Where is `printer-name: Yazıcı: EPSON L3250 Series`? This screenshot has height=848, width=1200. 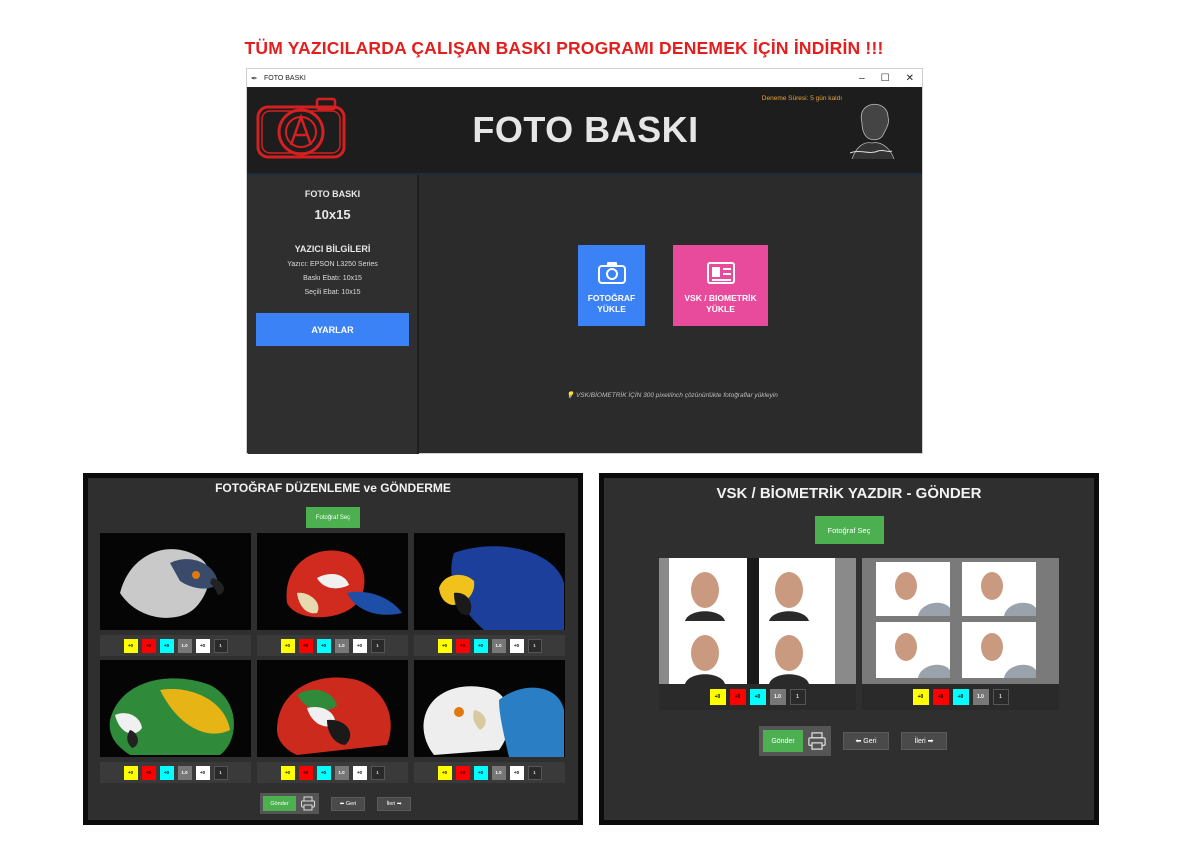 printer-name: Yazıcı: EPSON L3250 Series is located at coordinates (332, 264).